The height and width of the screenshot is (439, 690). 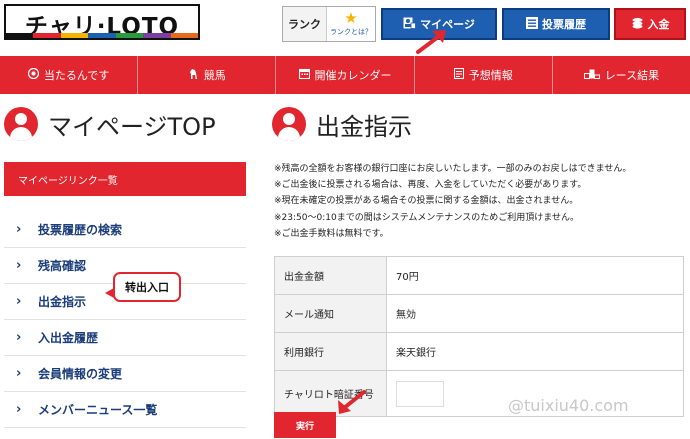 I want to click on field-label: メール通知, so click(x=330, y=313).